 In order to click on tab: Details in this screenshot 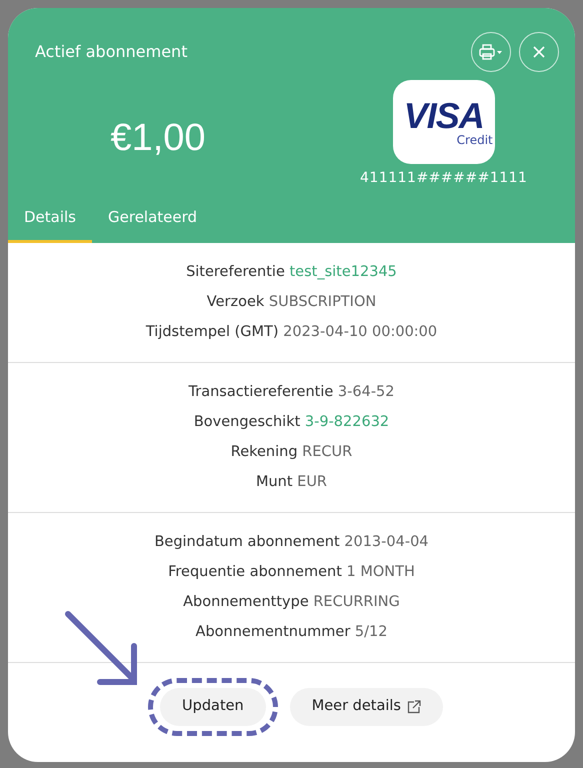, I will do `click(50, 224)`.